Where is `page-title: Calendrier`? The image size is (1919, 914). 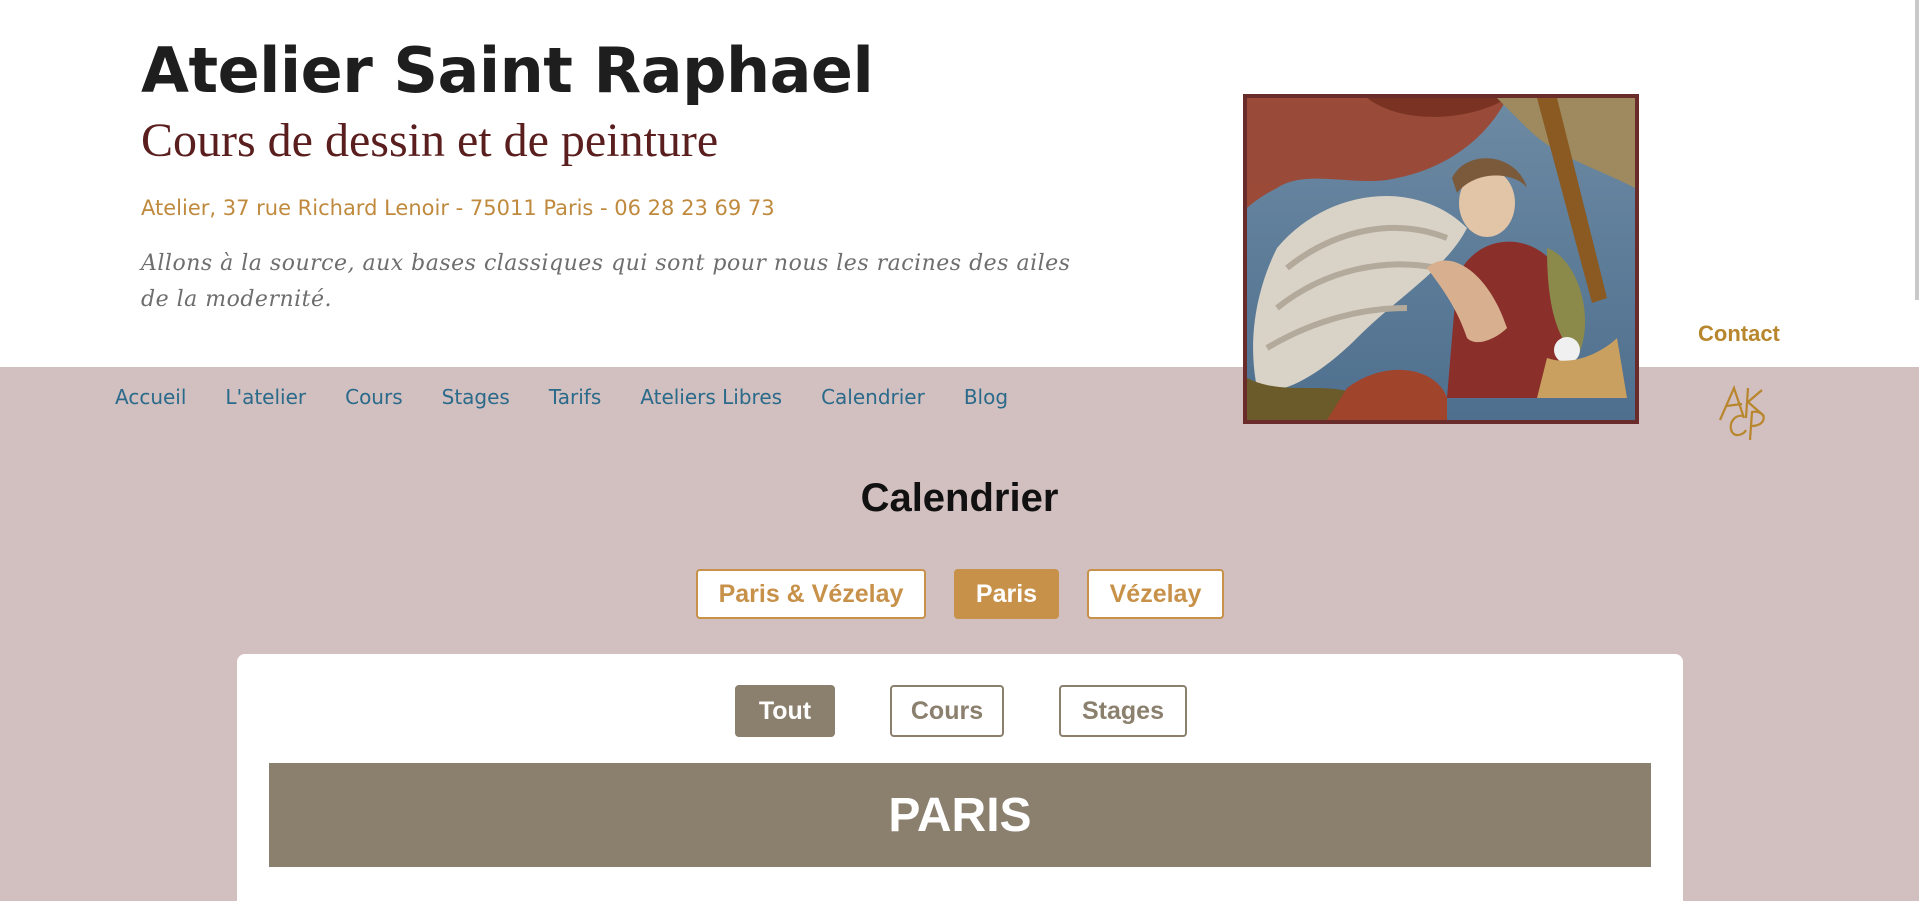
page-title: Calendrier is located at coordinates (959, 498).